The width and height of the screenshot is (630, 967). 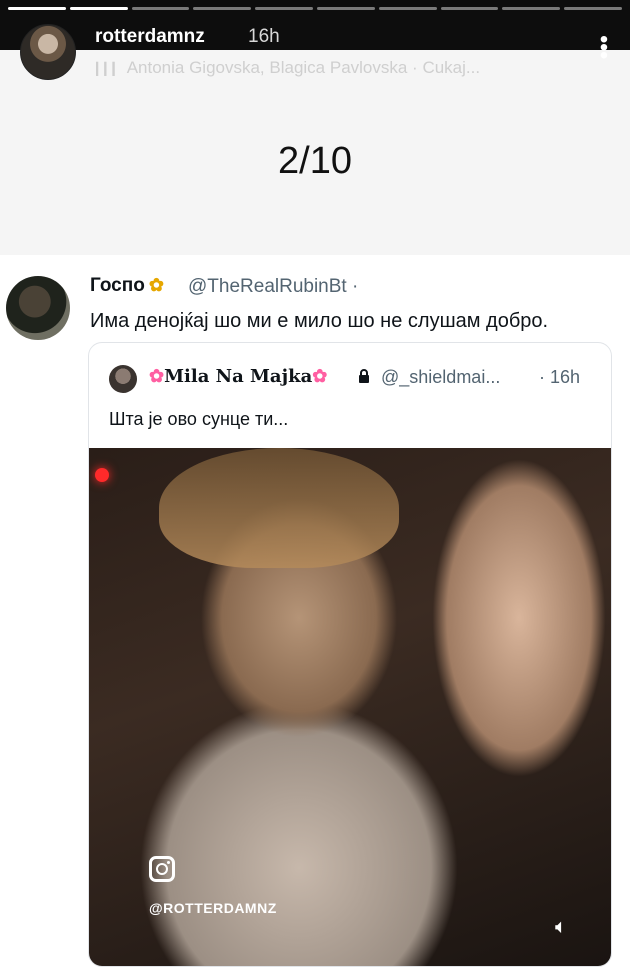 What do you see at coordinates (279, 508) in the screenshot?
I see `video-frame-detail` at bounding box center [279, 508].